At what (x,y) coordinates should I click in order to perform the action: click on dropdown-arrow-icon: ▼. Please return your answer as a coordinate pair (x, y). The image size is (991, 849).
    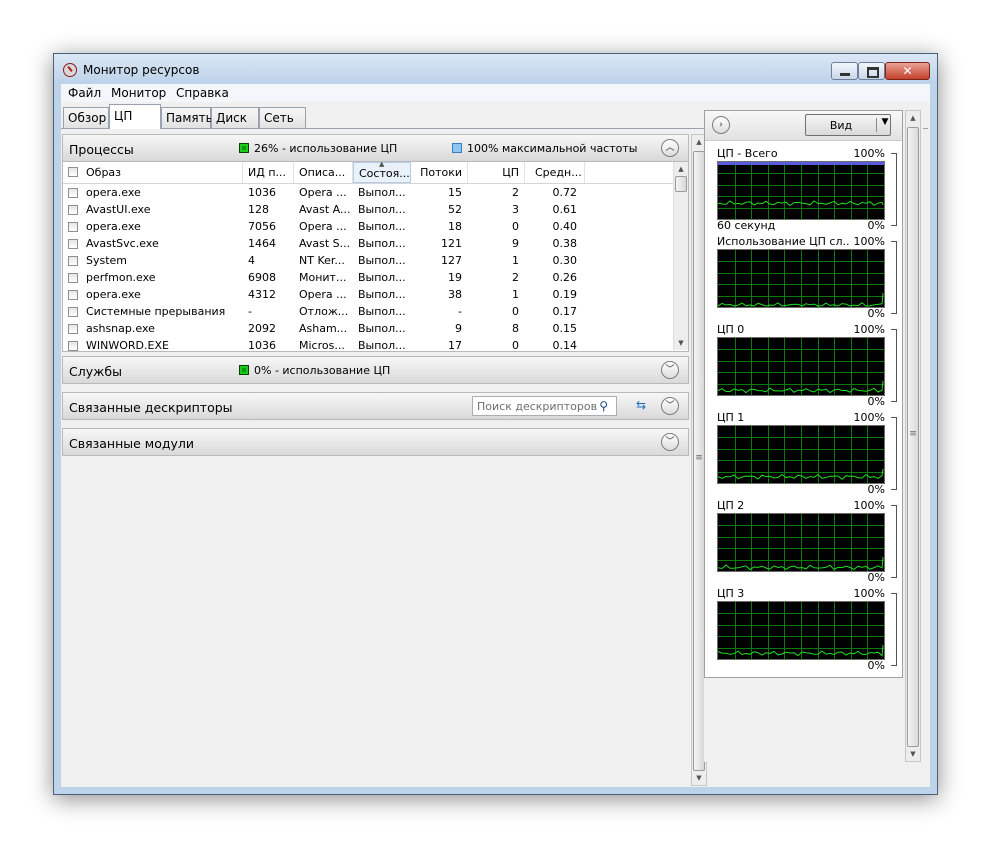
    Looking at the image, I should click on (885, 122).